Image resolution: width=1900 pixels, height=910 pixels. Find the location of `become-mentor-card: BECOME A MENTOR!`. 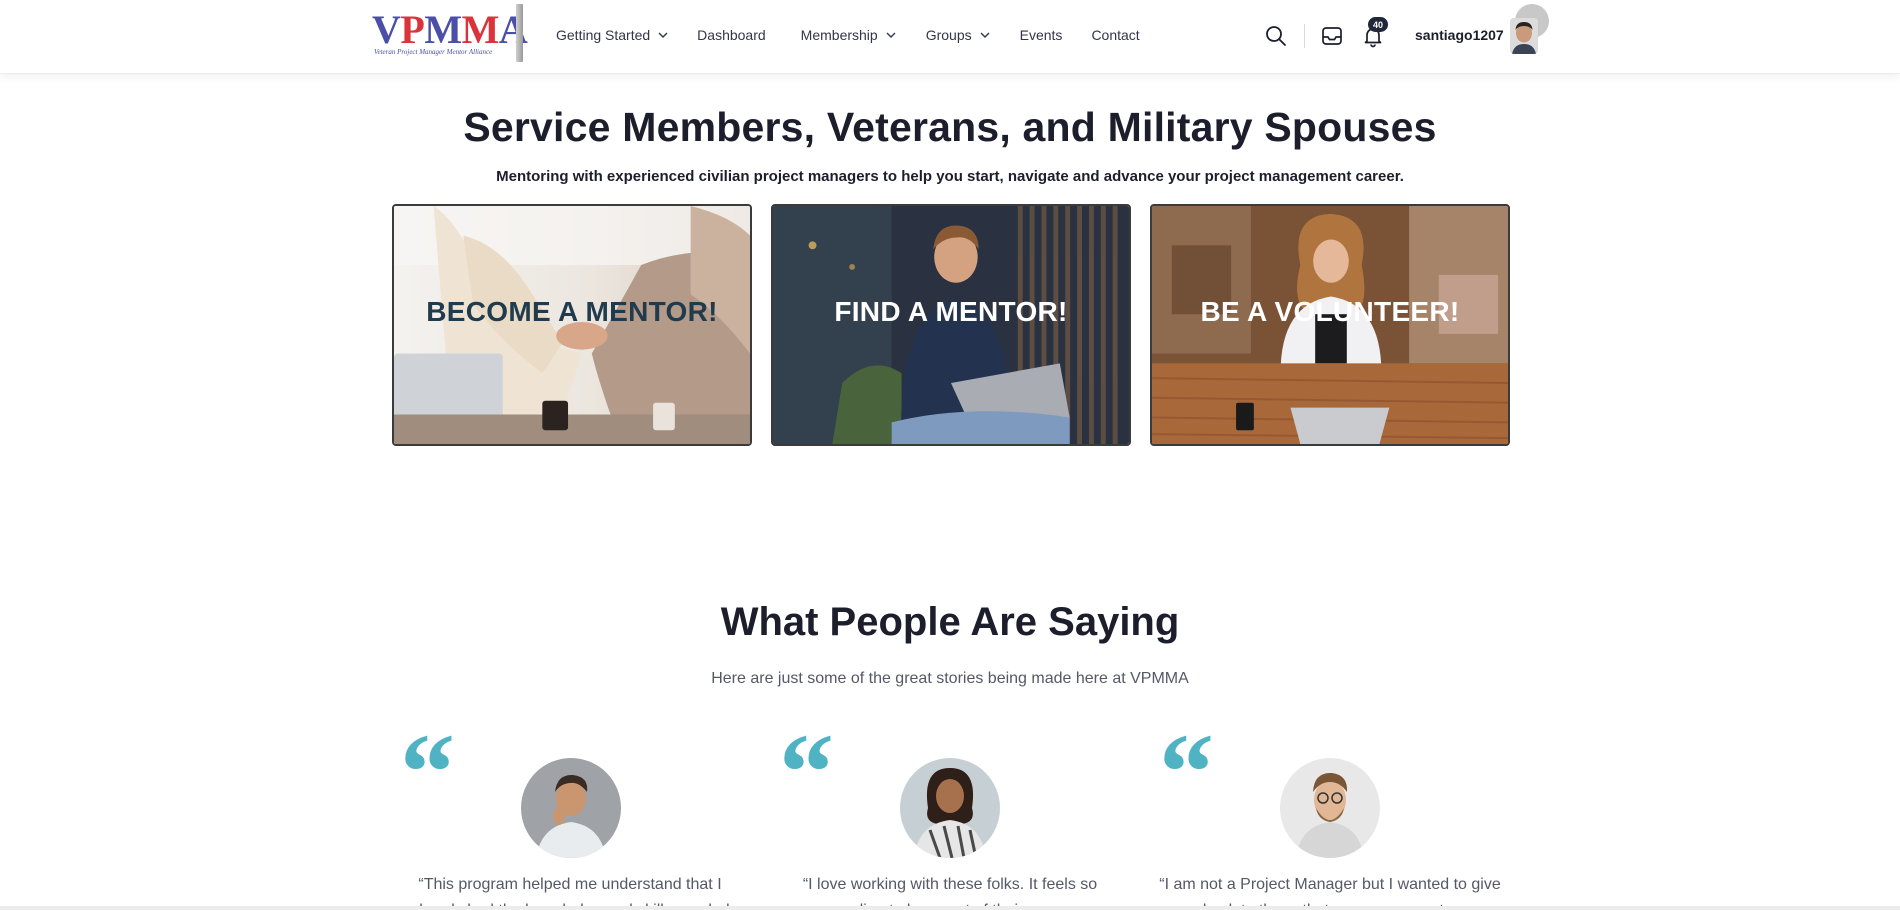

become-mentor-card: BECOME A MENTOR! is located at coordinates (572, 325).